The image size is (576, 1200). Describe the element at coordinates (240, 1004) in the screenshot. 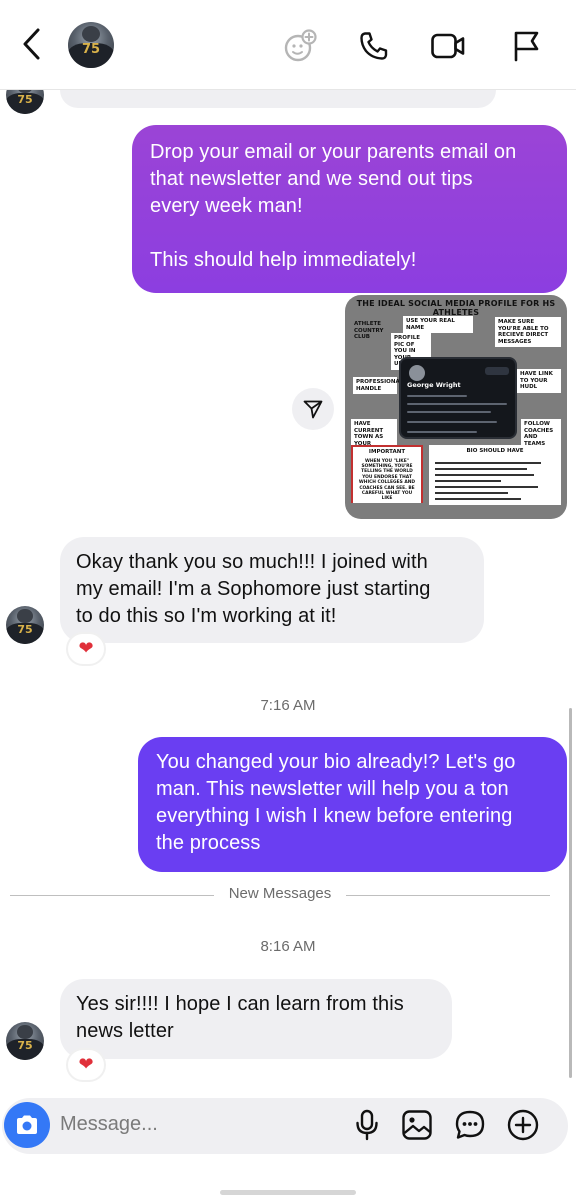

I see `message-line: Yes sir!!!! I hope I can learn from this` at that location.